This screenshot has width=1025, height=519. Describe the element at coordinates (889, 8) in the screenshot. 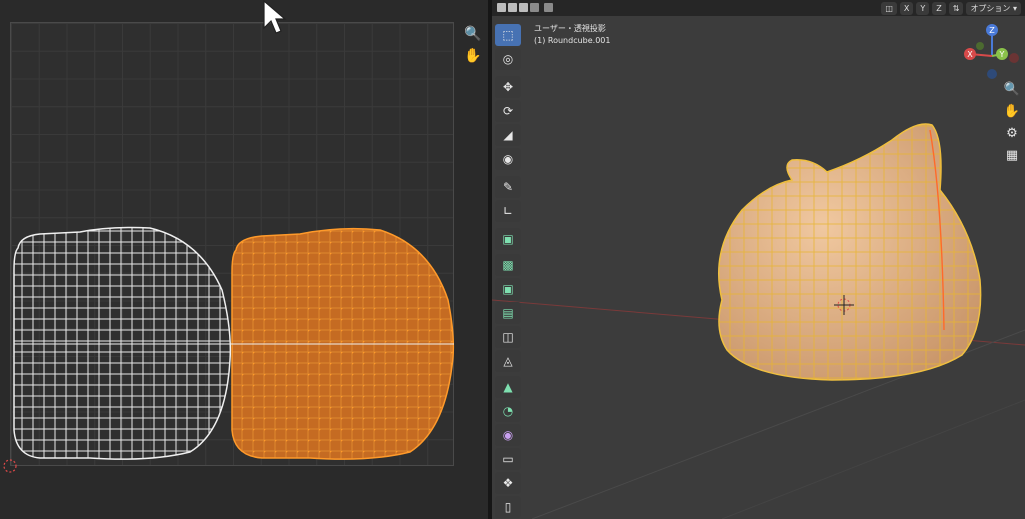

I see `gizmo-toggle-icon: ◫` at that location.